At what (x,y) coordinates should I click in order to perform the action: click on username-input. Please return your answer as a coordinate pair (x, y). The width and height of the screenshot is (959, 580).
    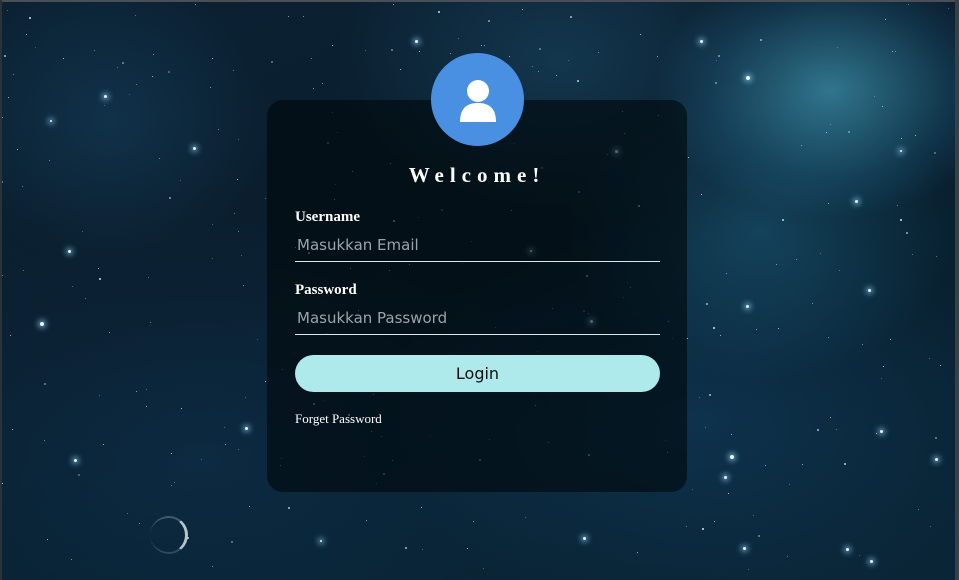
    Looking at the image, I should click on (477, 245).